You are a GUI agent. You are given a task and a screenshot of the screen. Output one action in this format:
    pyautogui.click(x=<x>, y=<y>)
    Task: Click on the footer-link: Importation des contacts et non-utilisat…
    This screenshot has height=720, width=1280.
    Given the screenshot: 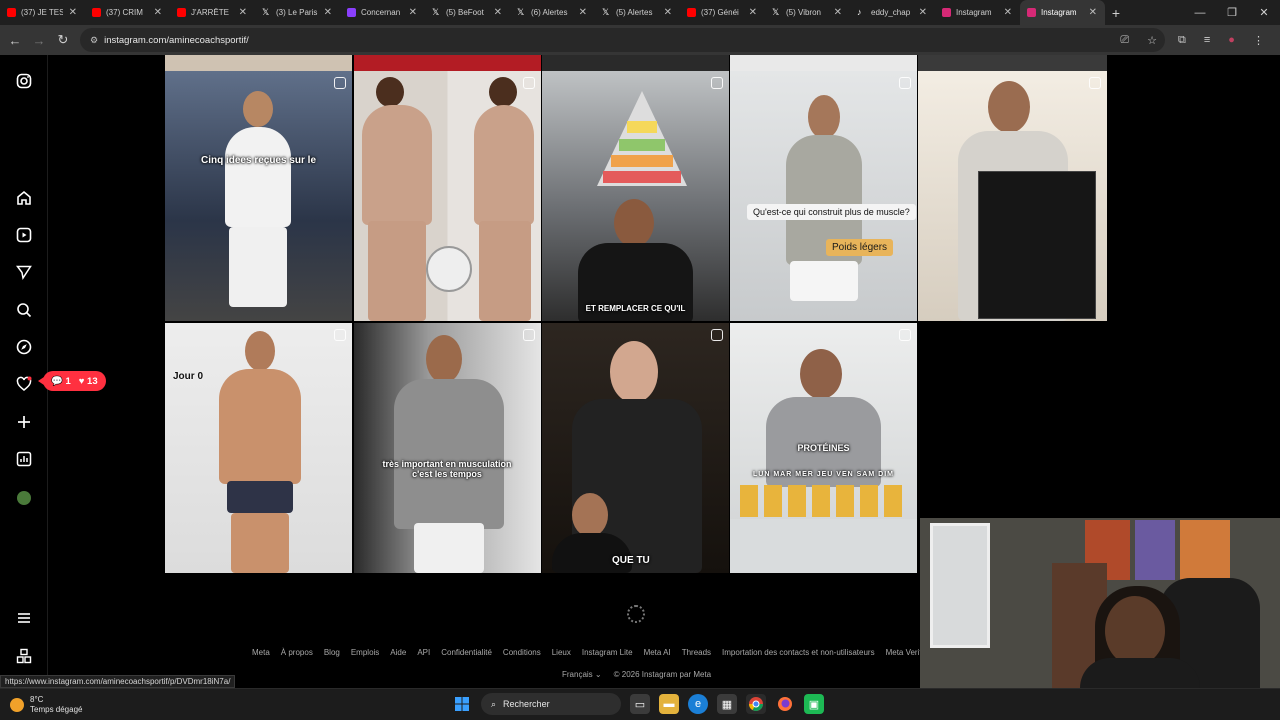 What is the action you would take?
    pyautogui.click(x=798, y=654)
    